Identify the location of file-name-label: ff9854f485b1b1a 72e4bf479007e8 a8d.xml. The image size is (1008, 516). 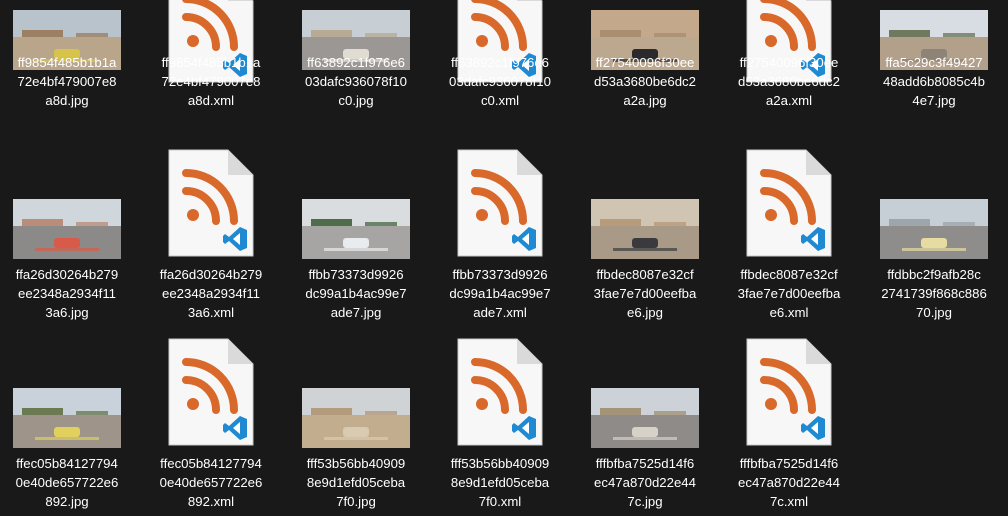
(211, 81).